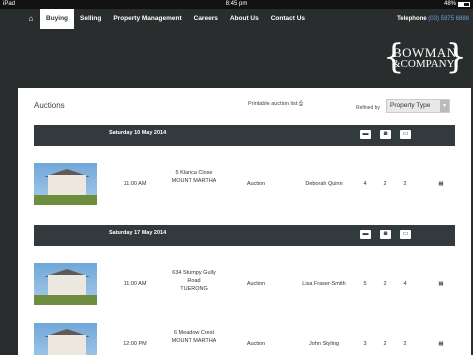 This screenshot has width=473, height=355. What do you see at coordinates (135, 344) in the screenshot?
I see `listing-time: 12:00 PM` at bounding box center [135, 344].